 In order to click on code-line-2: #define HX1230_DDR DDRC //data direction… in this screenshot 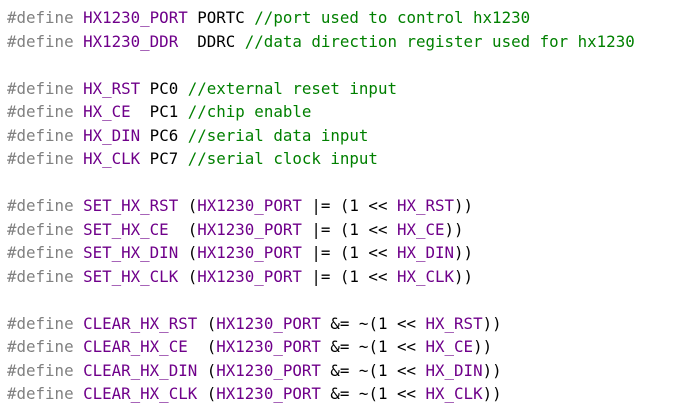, I will do `click(345, 42)`.